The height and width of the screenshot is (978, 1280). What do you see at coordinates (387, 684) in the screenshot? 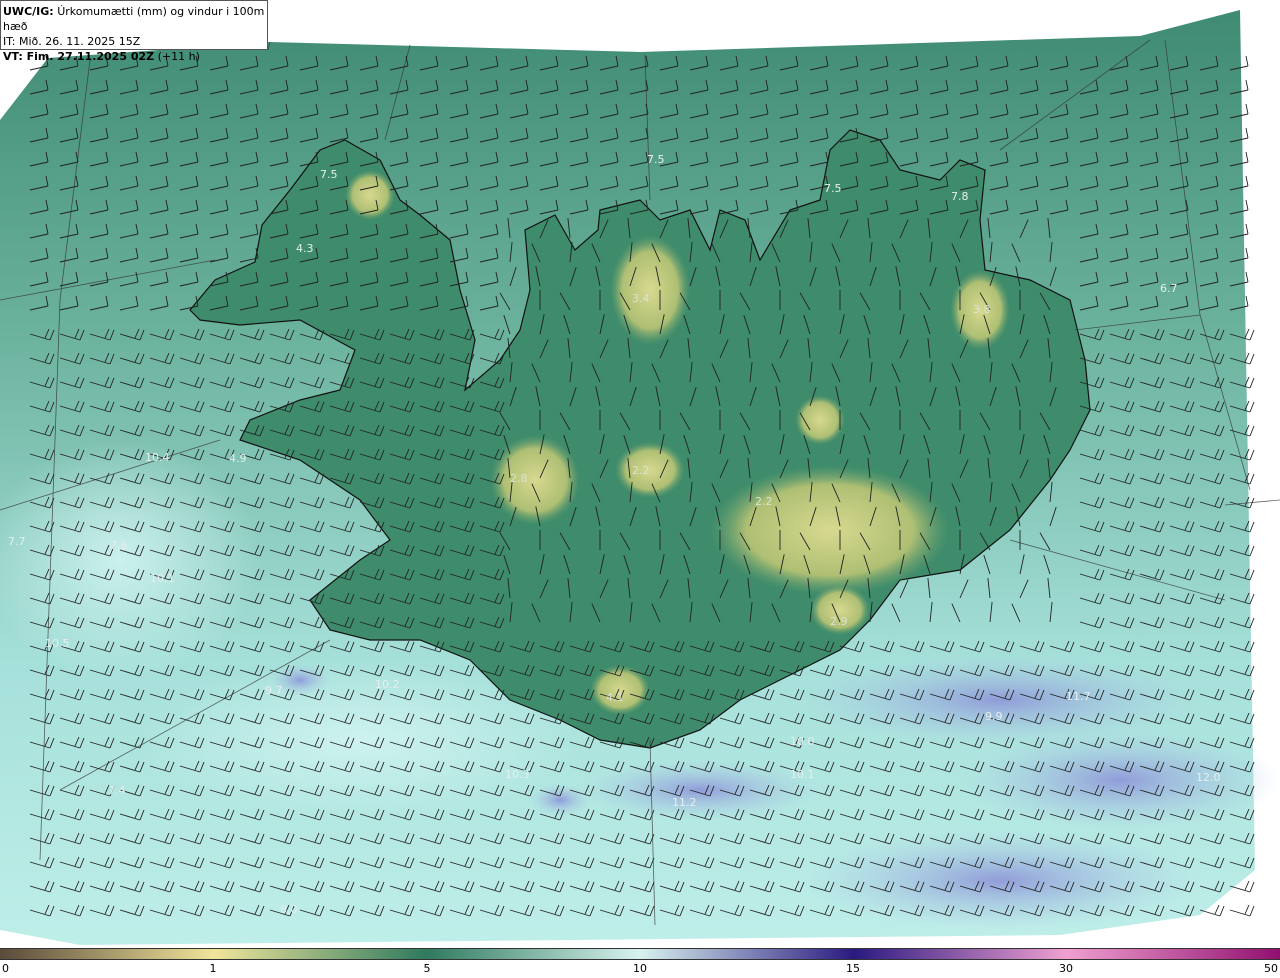
I see `point-value: 10.2` at bounding box center [387, 684].